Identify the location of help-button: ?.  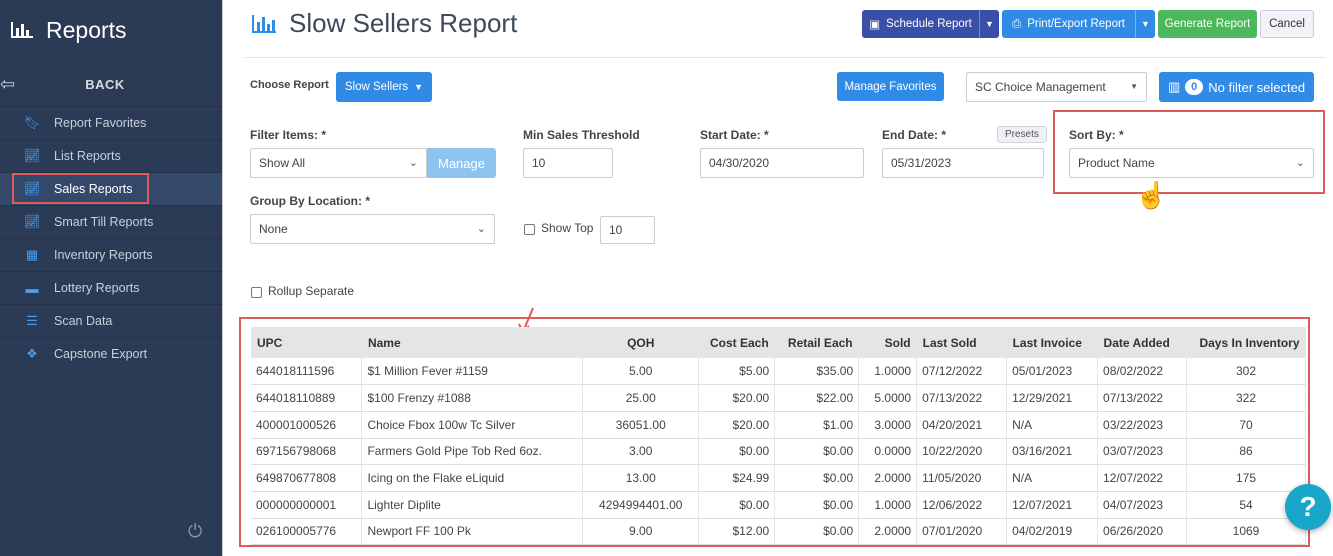
(1308, 507).